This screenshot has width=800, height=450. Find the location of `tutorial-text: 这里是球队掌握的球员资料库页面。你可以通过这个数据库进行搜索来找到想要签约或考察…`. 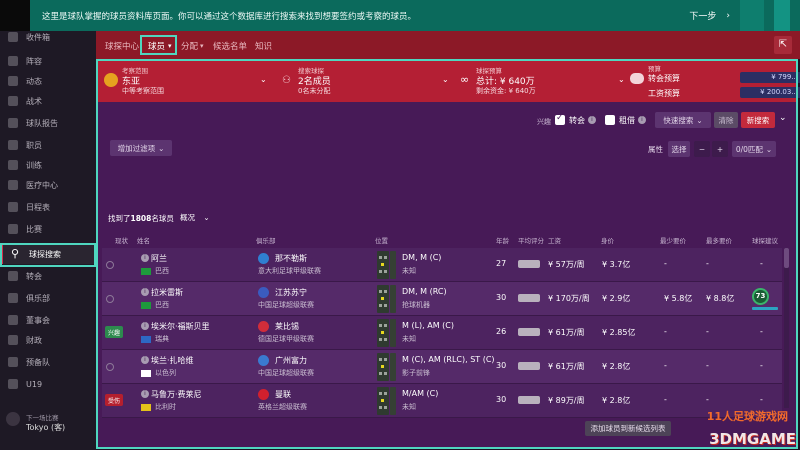

tutorial-text: 这里是球队掌握的球员资料库页面。你可以通过这个数据库进行搜索来找到想要签约或考察… is located at coordinates (229, 16).